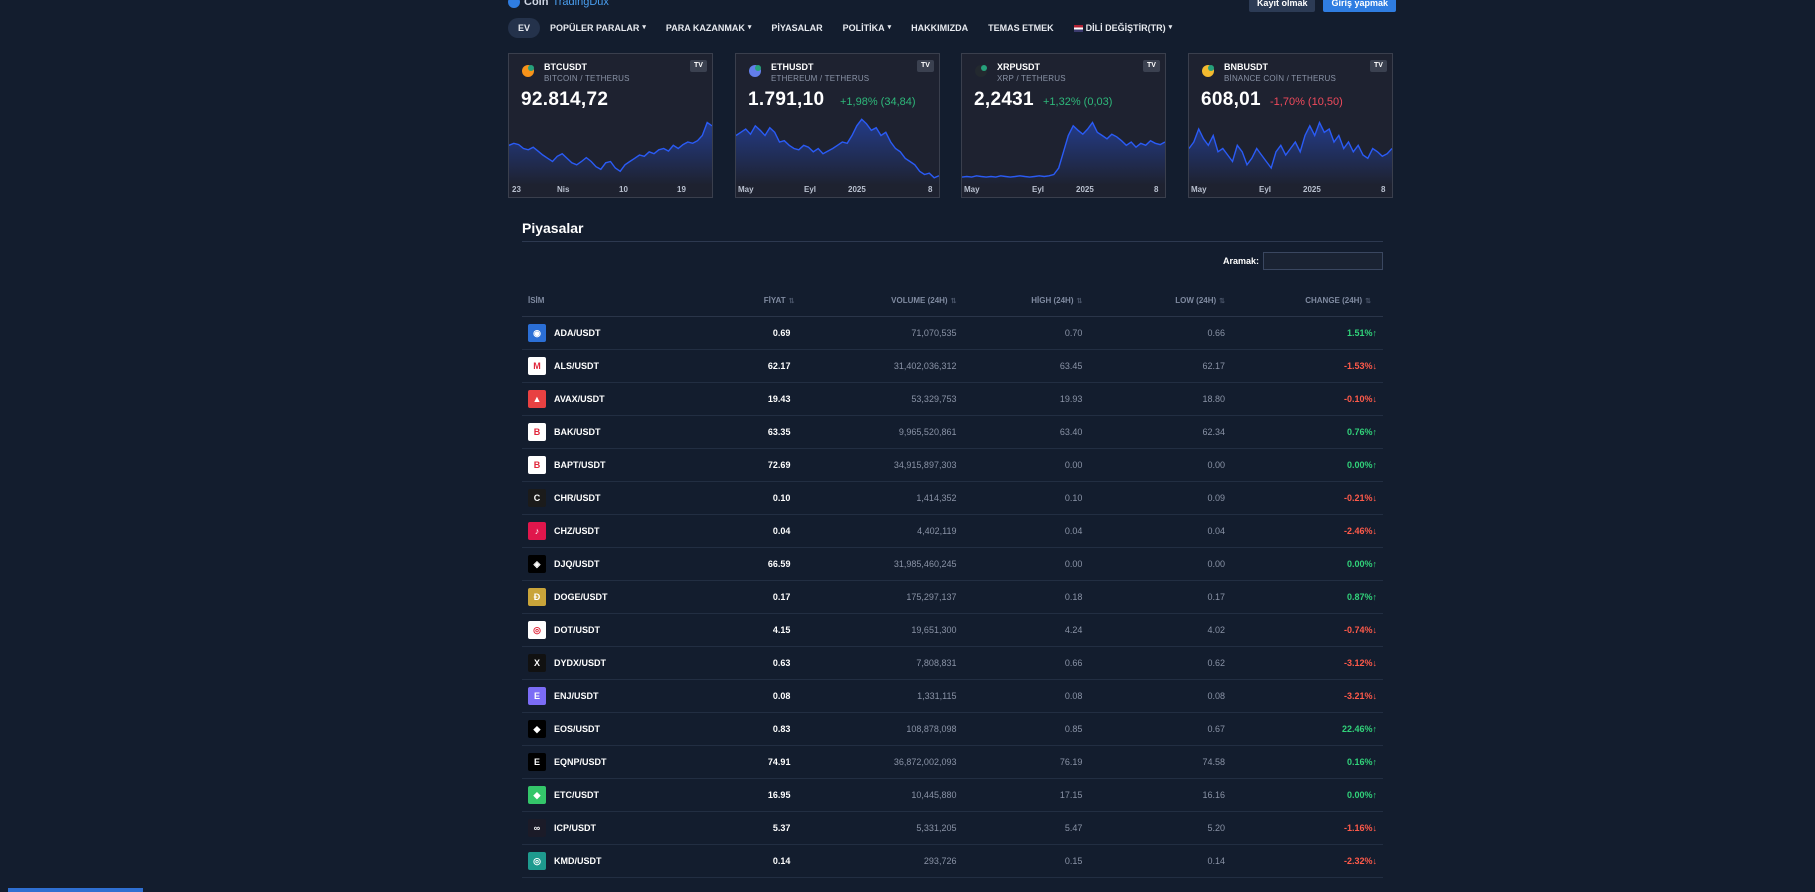 The height and width of the screenshot is (892, 1815). What do you see at coordinates (1031, 729) in the screenshot?
I see `cell-high: 0.85` at bounding box center [1031, 729].